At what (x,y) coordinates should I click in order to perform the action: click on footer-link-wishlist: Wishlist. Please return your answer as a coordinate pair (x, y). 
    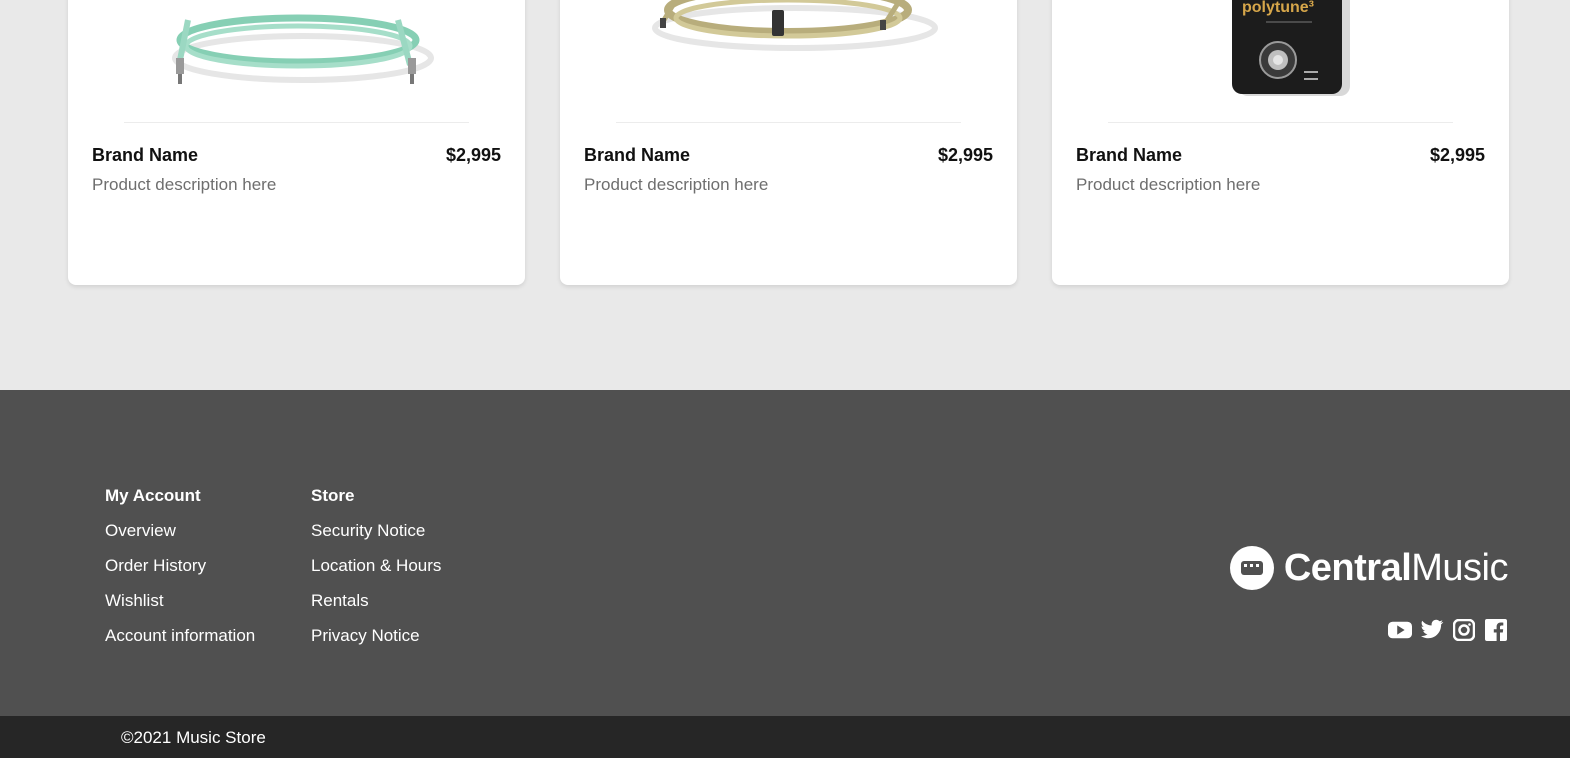
    Looking at the image, I should click on (180, 600).